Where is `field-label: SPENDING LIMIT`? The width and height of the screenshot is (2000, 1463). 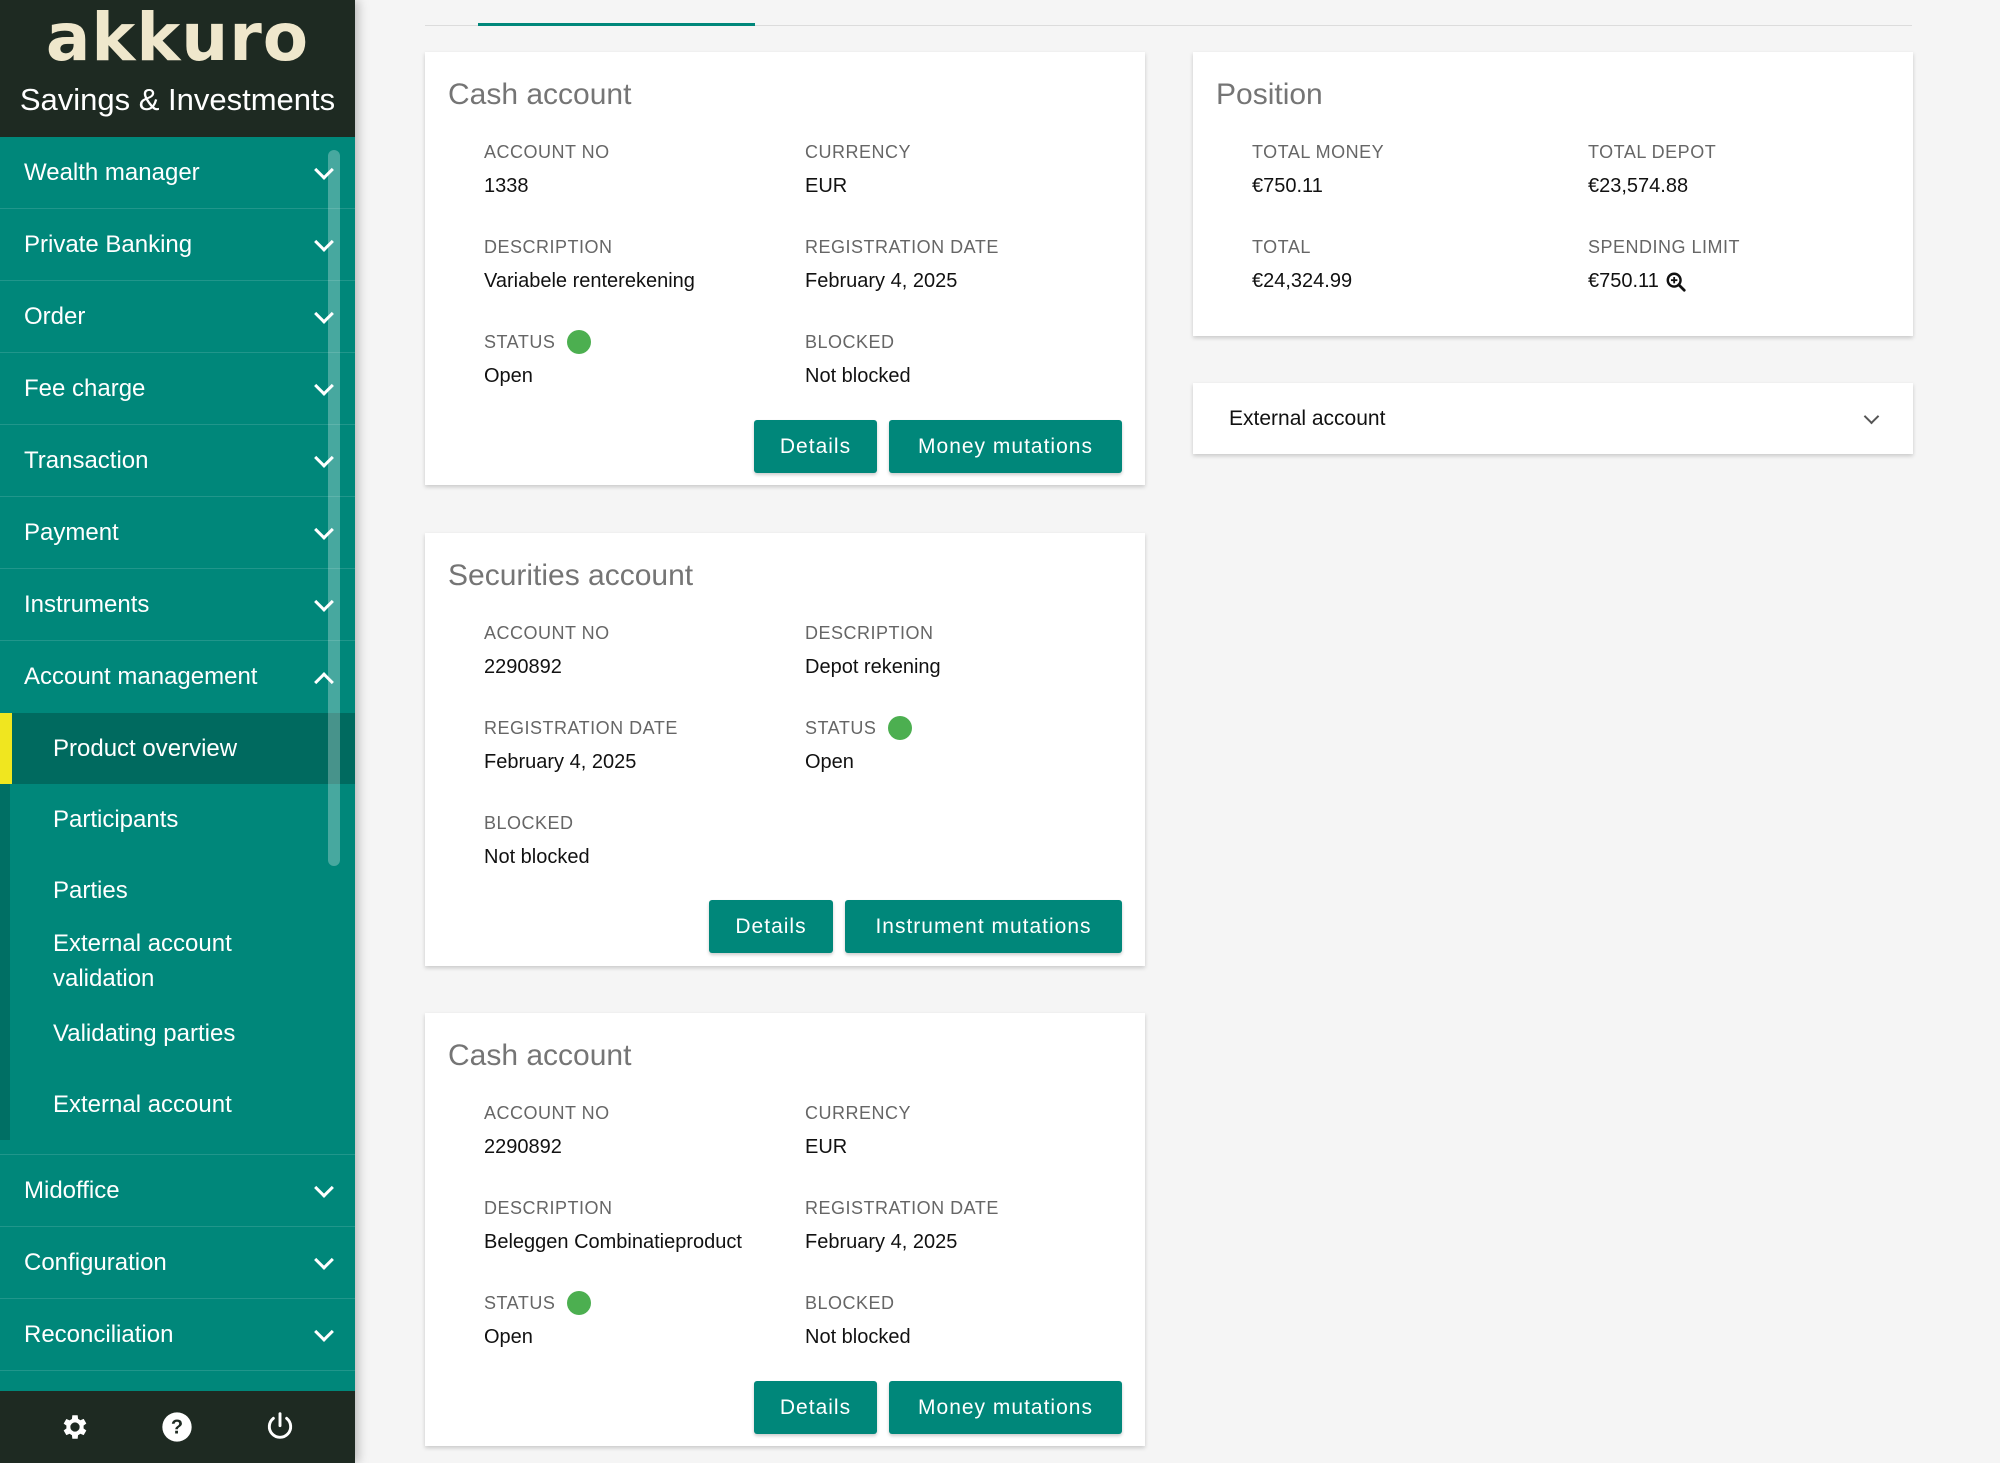 field-label: SPENDING LIMIT is located at coordinates (1664, 246).